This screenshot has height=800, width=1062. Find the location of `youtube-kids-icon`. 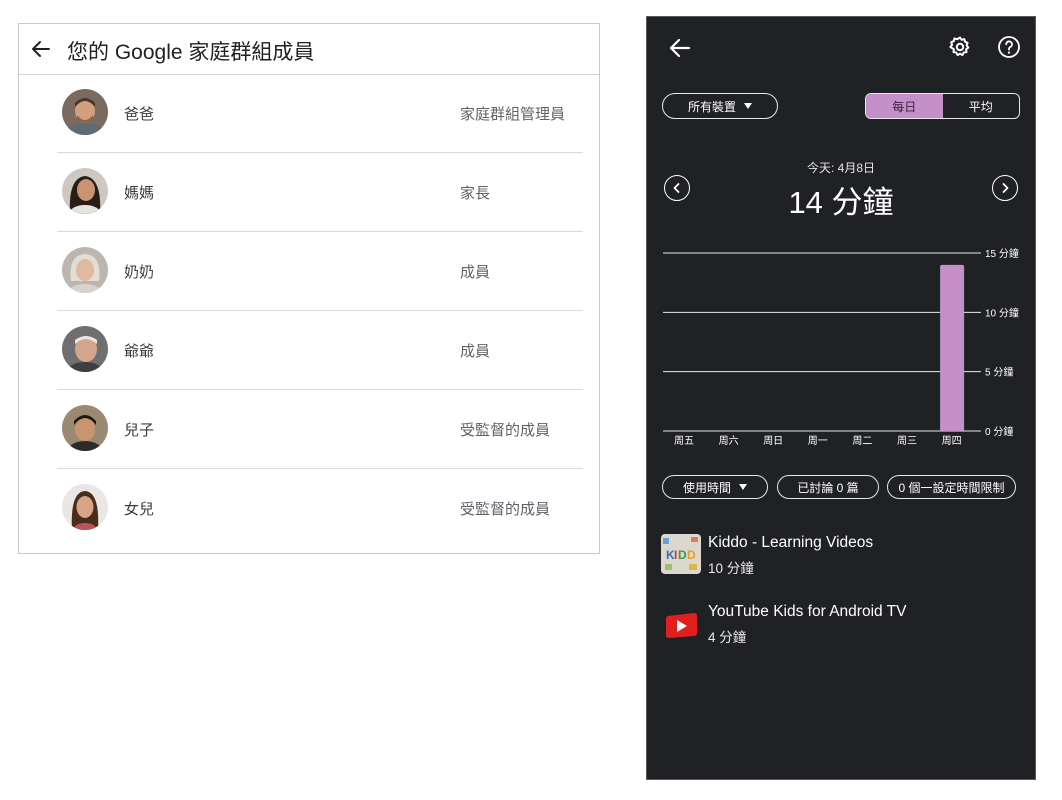

youtube-kids-icon is located at coordinates (681, 625).